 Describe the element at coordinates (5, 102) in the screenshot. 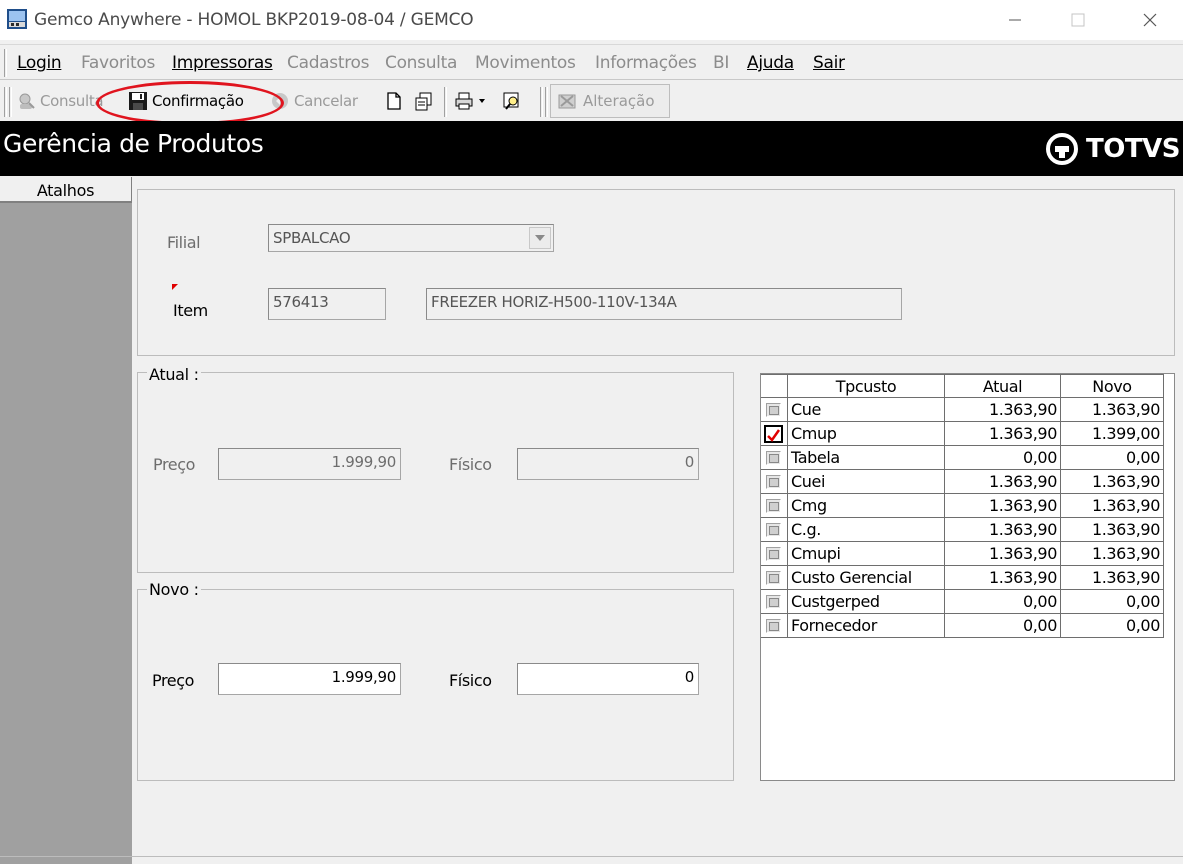

I see `toolbar-grip` at that location.